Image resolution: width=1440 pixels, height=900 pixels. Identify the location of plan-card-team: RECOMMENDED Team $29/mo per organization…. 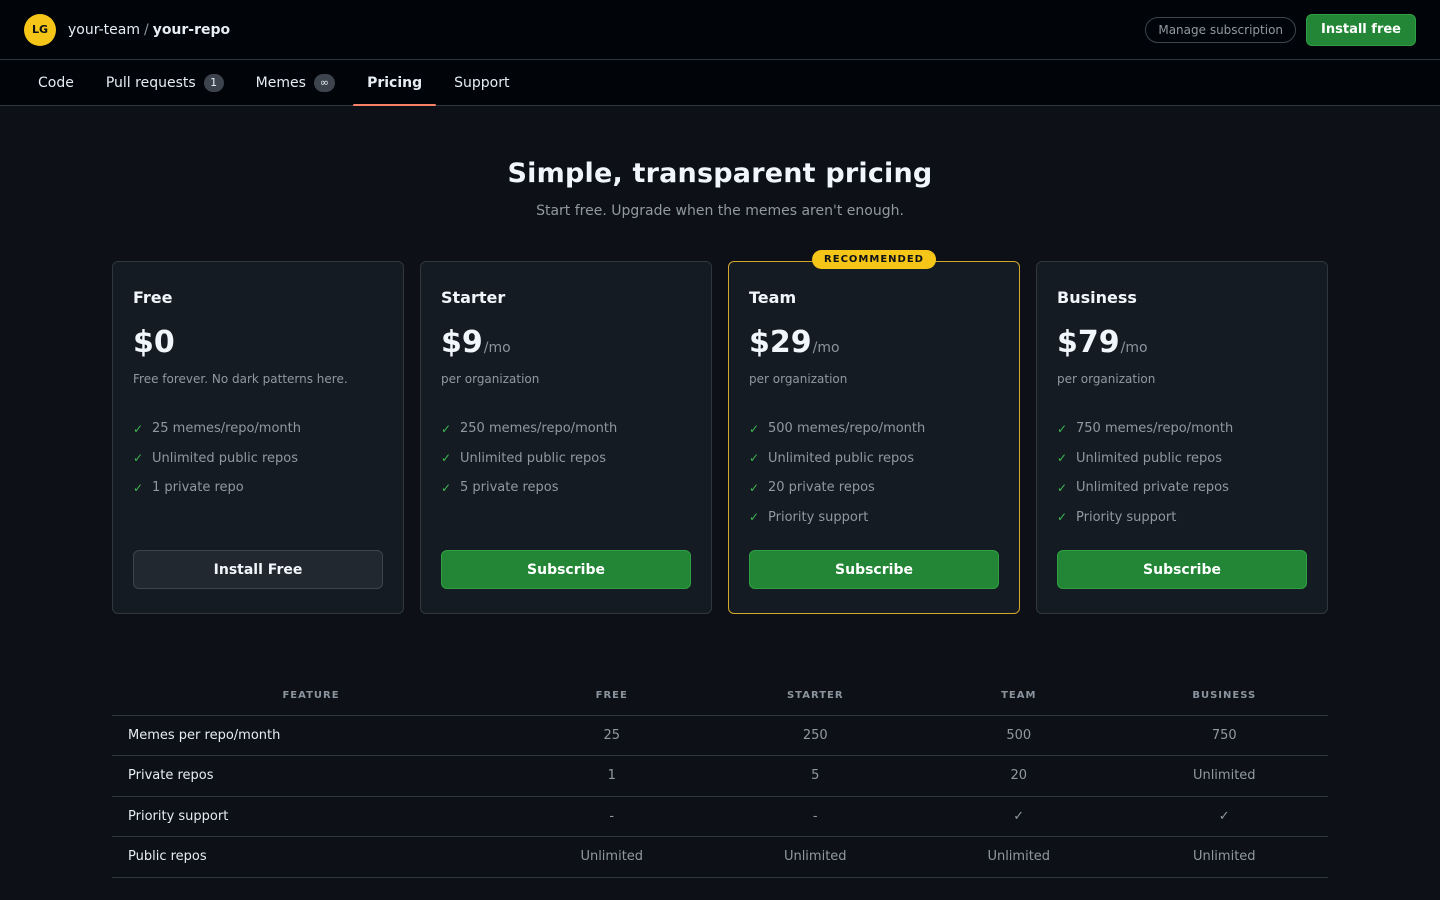
(874, 432).